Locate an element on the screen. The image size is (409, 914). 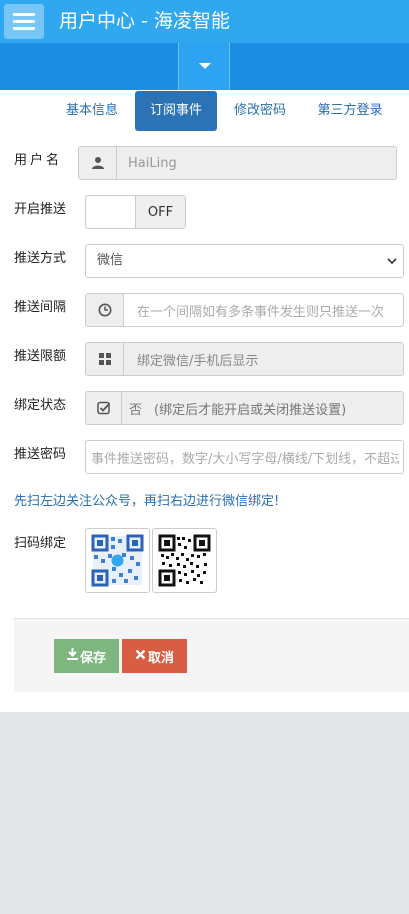
grid-icon is located at coordinates (105, 359).